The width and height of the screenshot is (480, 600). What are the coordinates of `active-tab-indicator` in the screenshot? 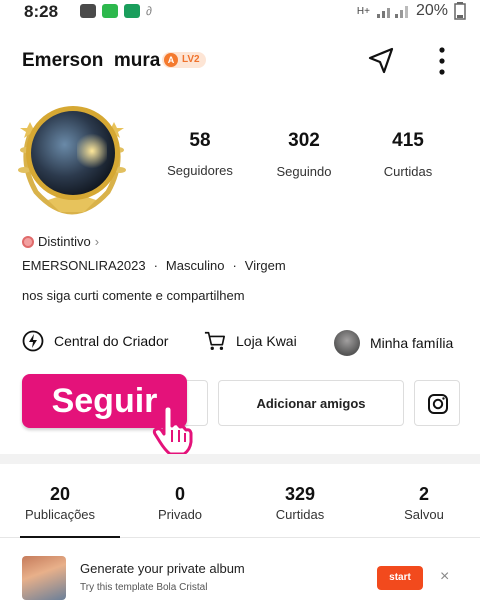 It's located at (70, 537).